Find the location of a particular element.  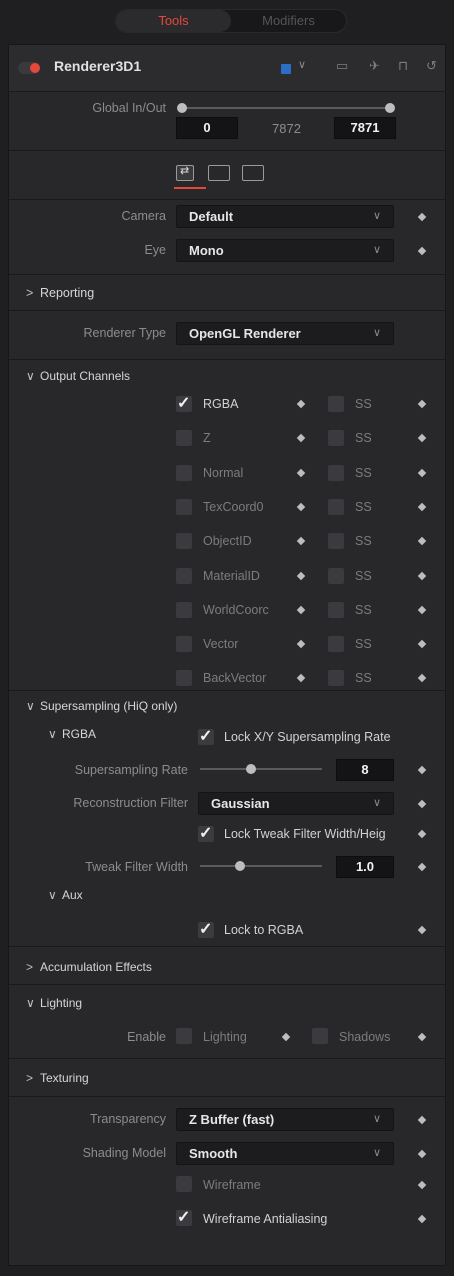

reset-icon: ↺ is located at coordinates (431, 66).